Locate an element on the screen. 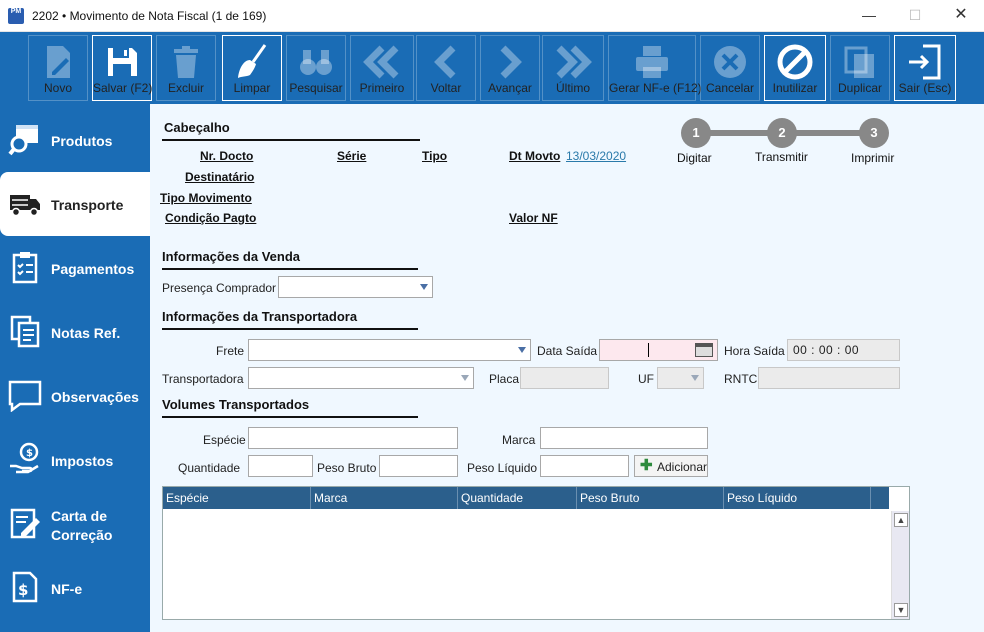 The image size is (984, 632). maximize-button: ☐ is located at coordinates (915, 16).